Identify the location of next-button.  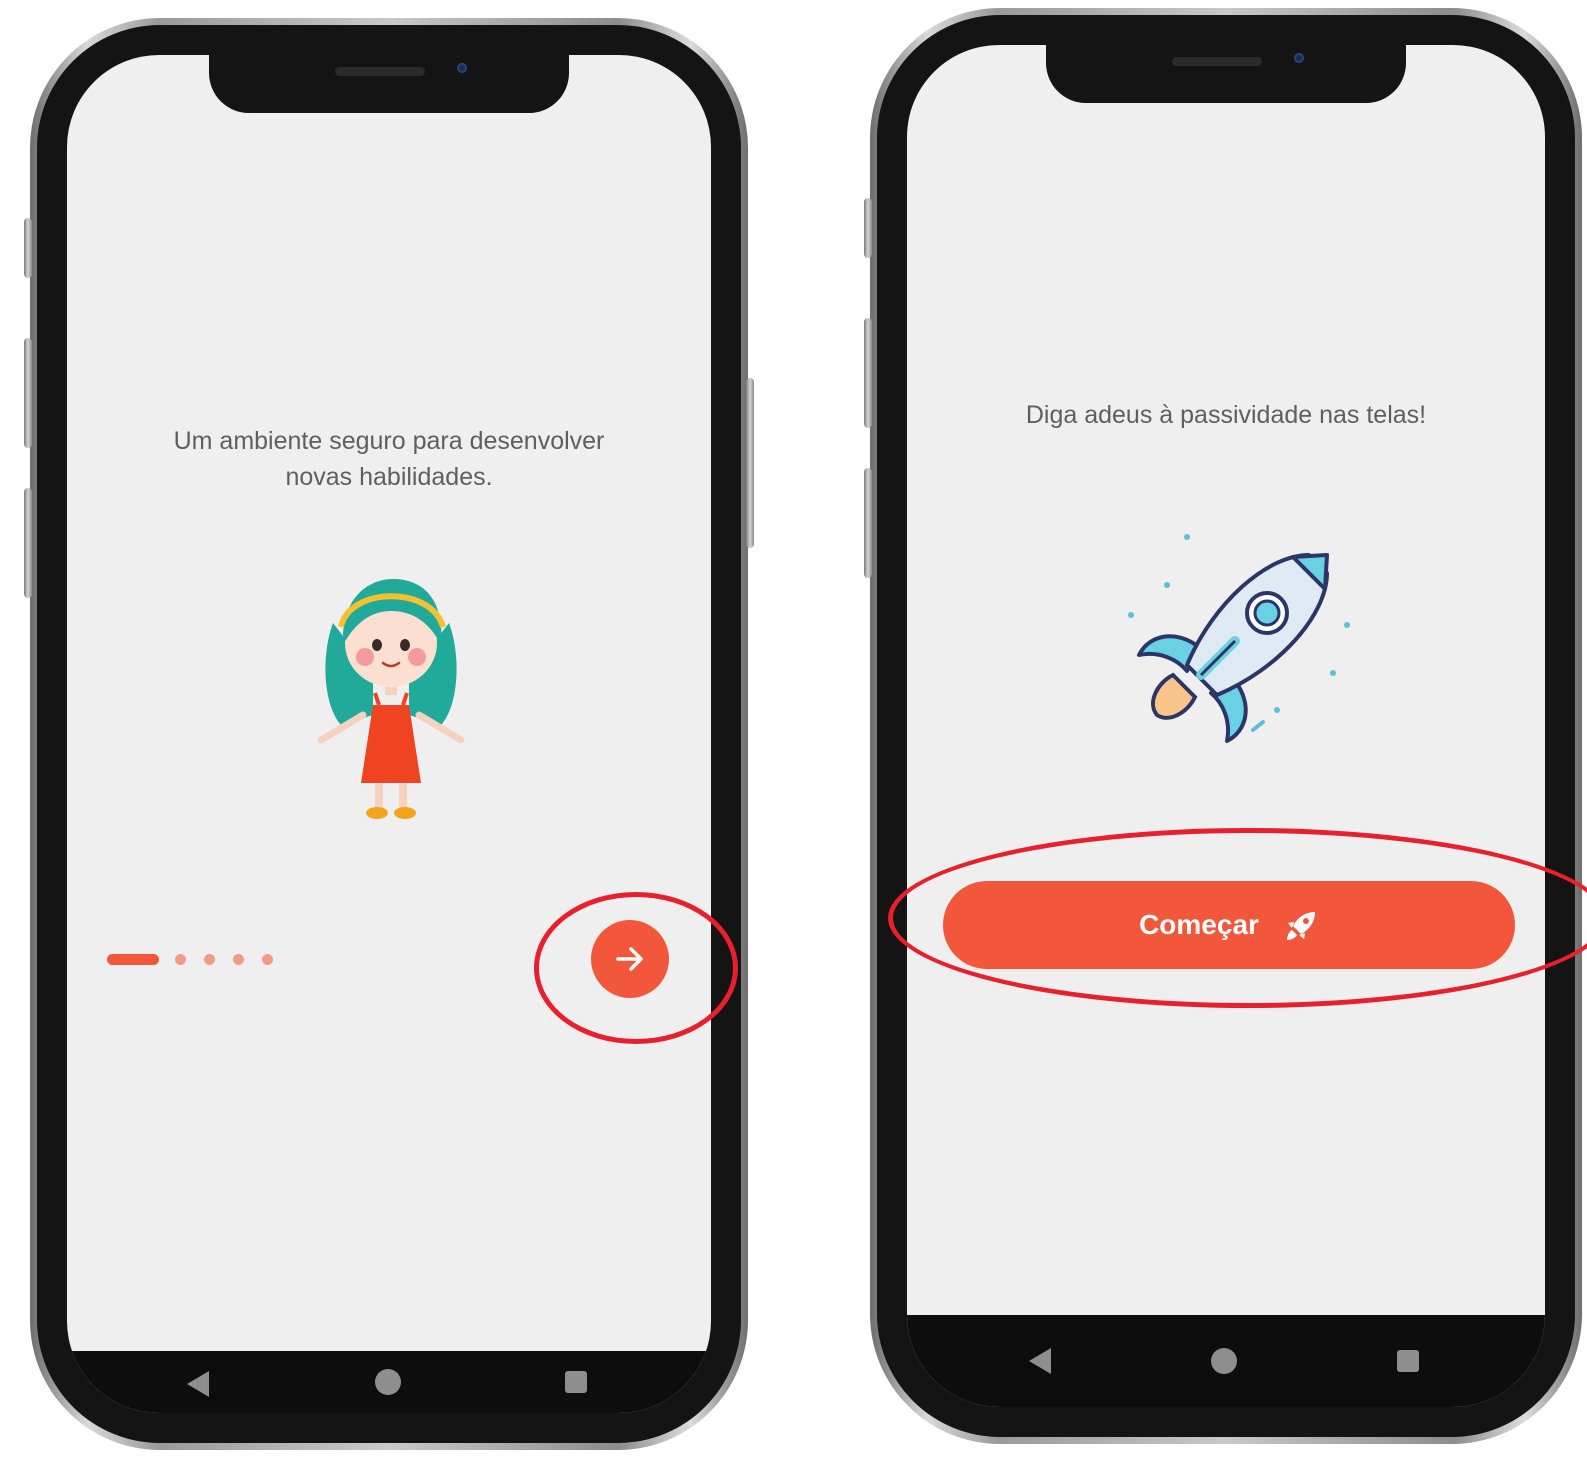
(630, 959).